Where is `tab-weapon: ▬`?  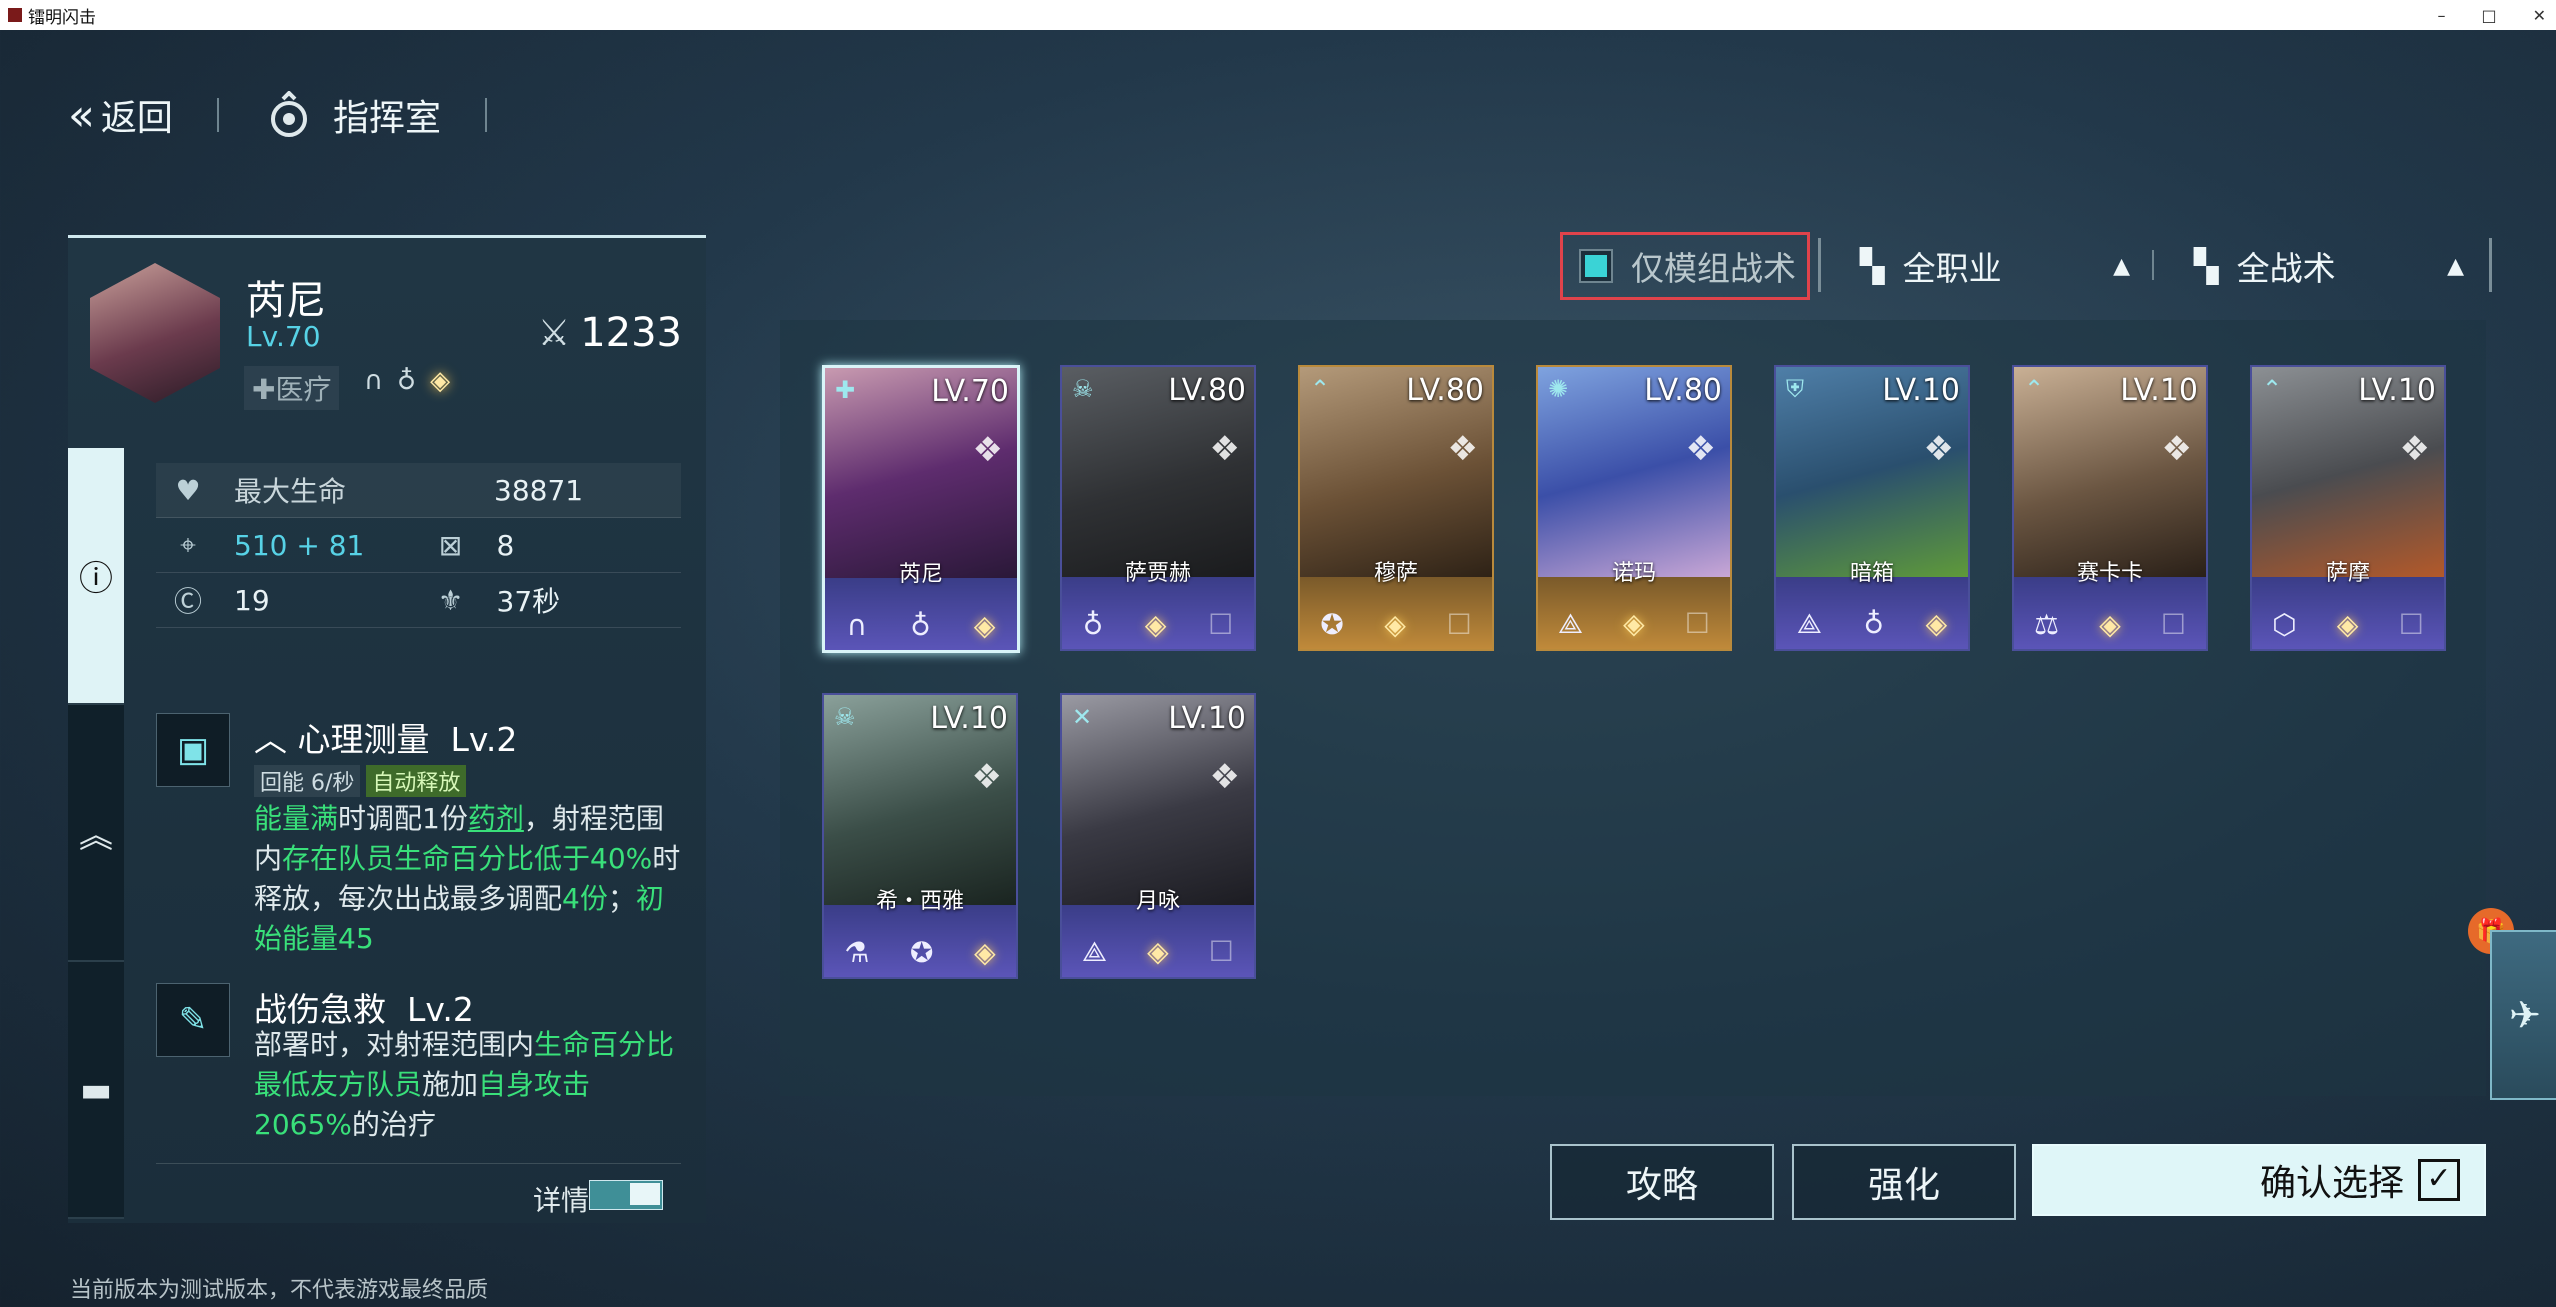 tab-weapon: ▬ is located at coordinates (96, 1090).